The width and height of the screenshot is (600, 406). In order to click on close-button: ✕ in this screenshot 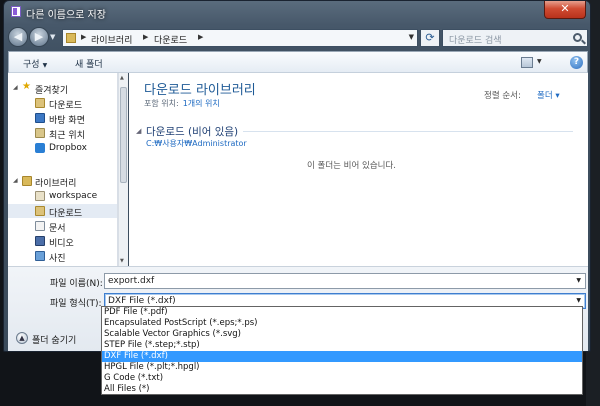, I will do `click(565, 10)`.